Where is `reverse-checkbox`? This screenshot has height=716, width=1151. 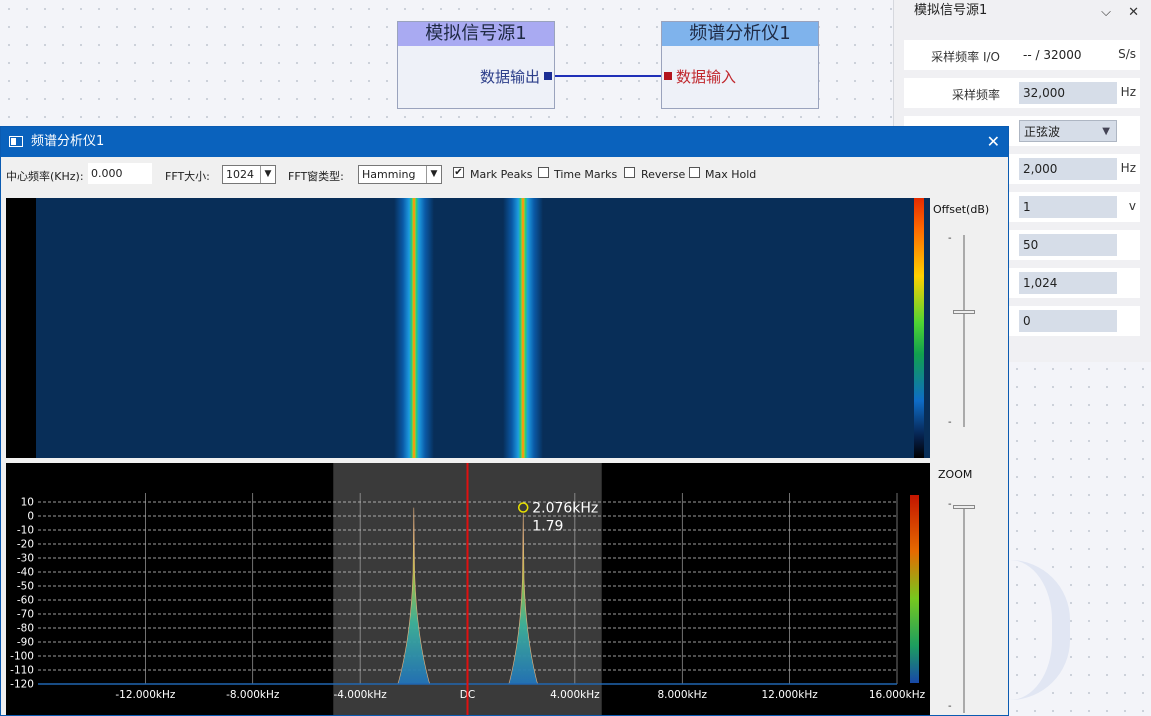
reverse-checkbox is located at coordinates (629, 172).